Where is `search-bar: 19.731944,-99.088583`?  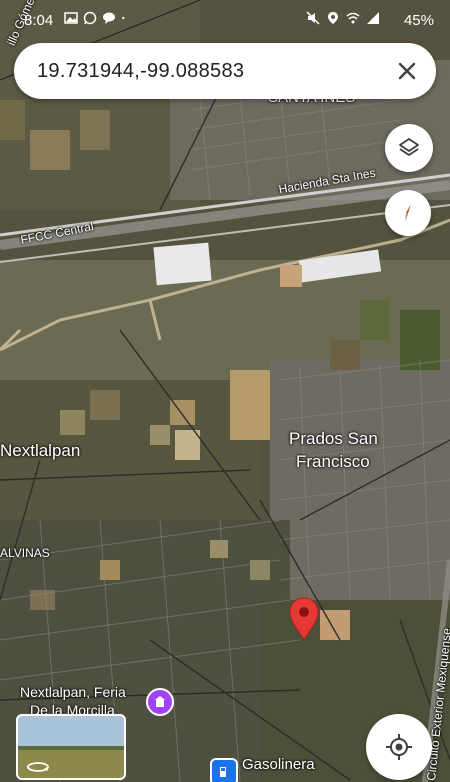 search-bar: 19.731944,-99.088583 is located at coordinates (225, 71).